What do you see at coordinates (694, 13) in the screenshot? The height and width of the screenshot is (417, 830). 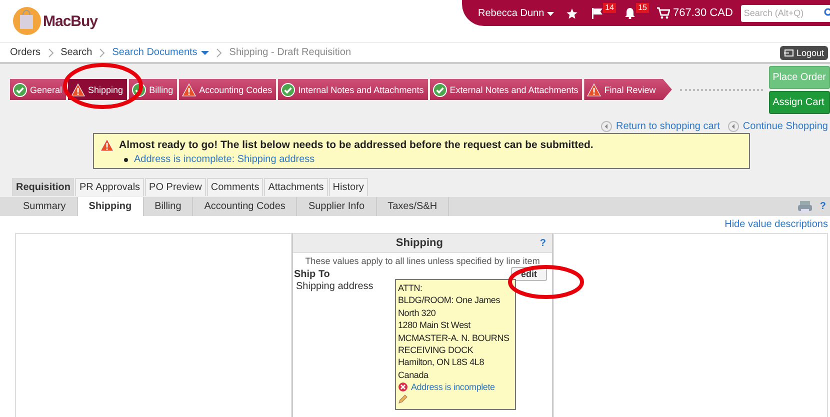 I see `cart-total: 767.30 CAD` at bounding box center [694, 13].